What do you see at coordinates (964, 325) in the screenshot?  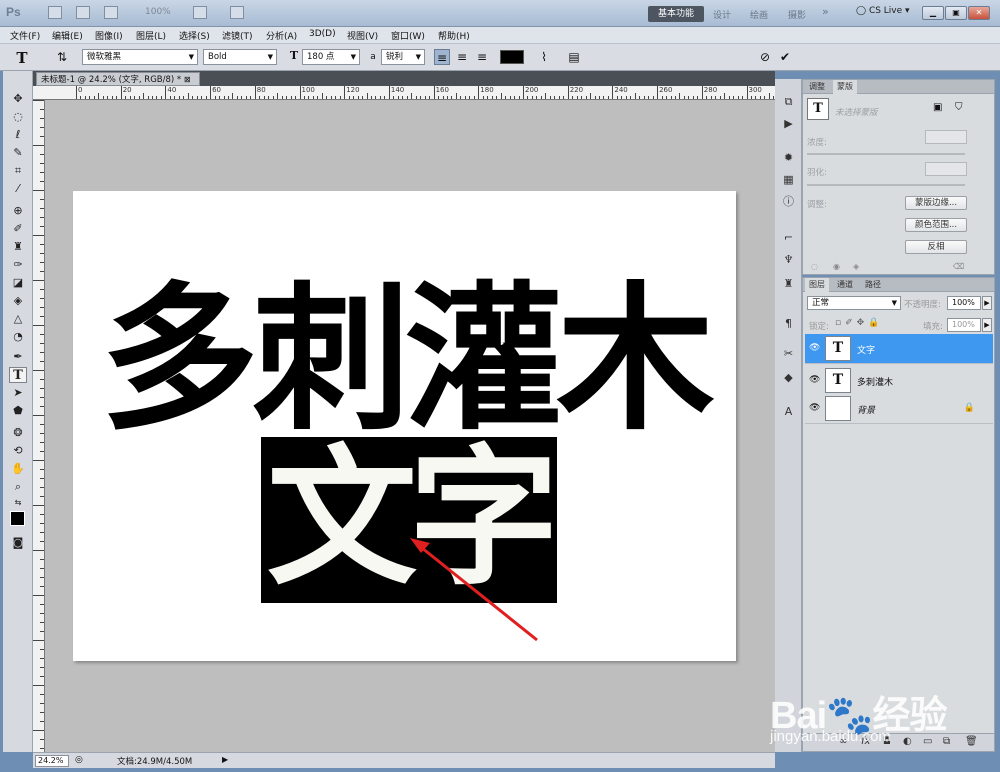 I see `fill-field: 100%` at bounding box center [964, 325].